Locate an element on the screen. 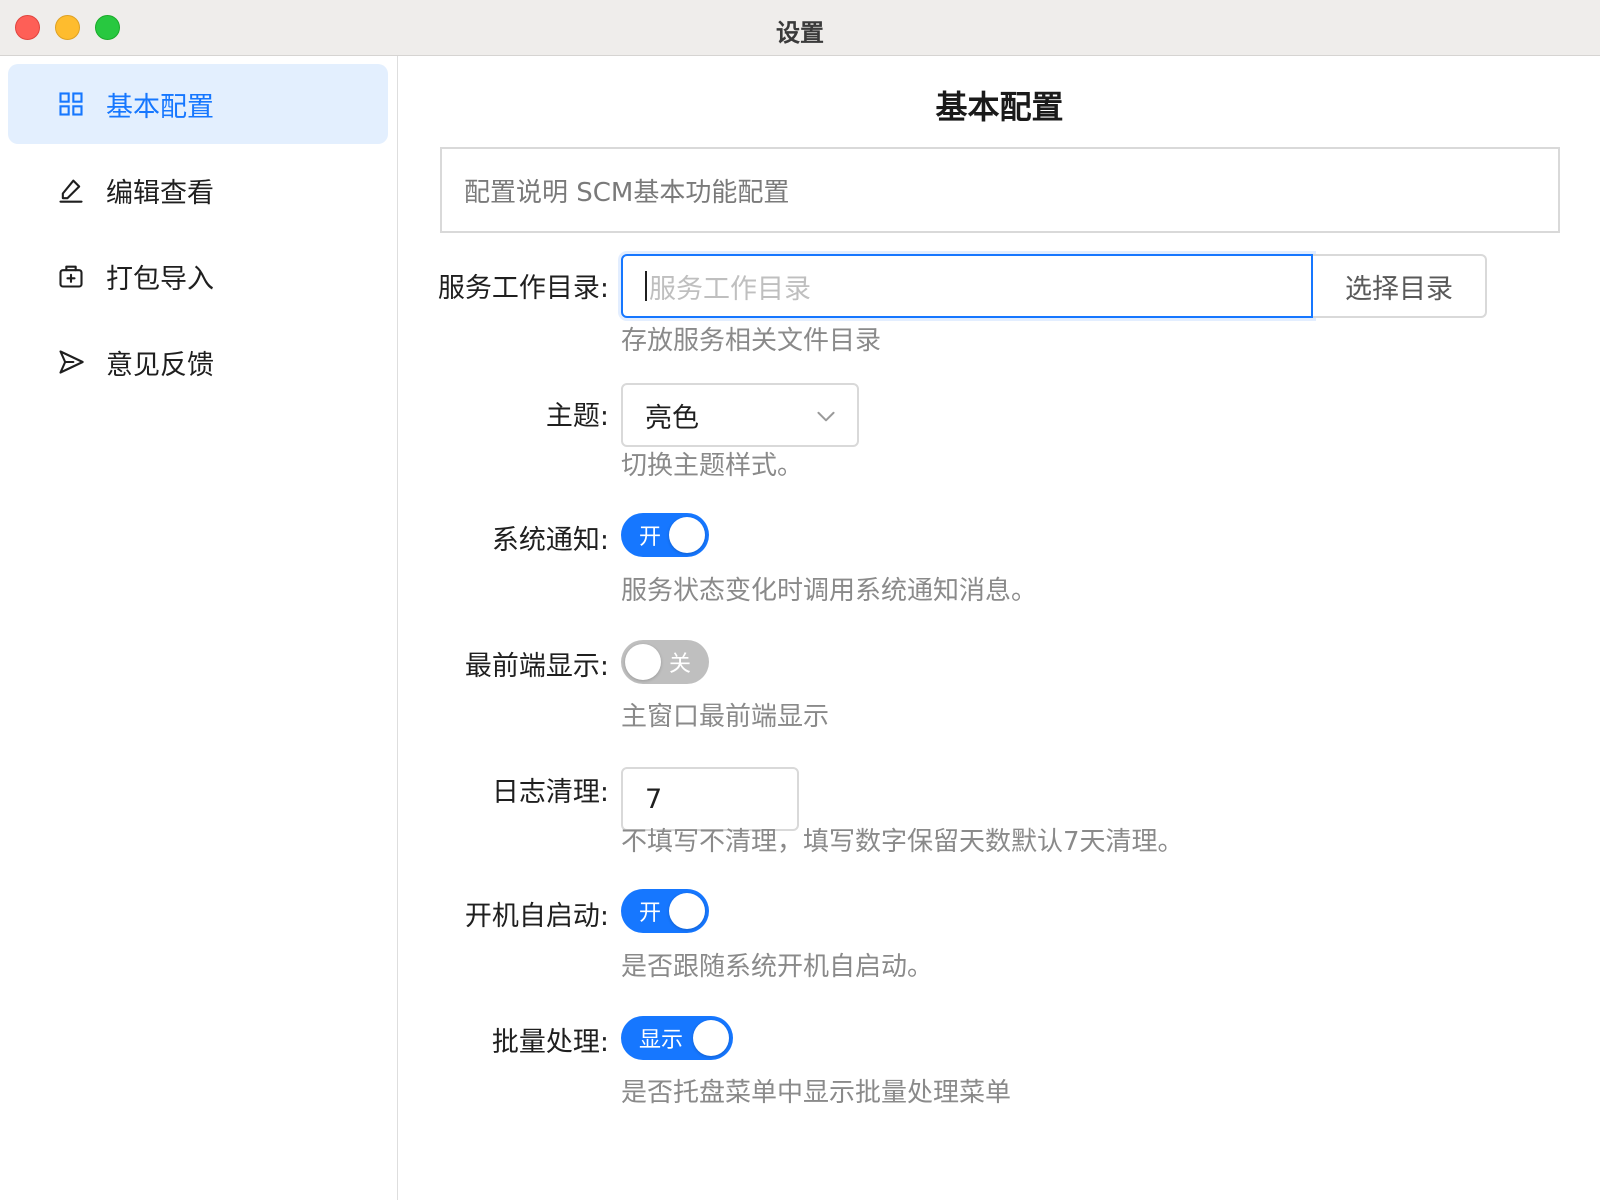  work-dir-help: 存放服务相关文件目录 is located at coordinates (751, 341).